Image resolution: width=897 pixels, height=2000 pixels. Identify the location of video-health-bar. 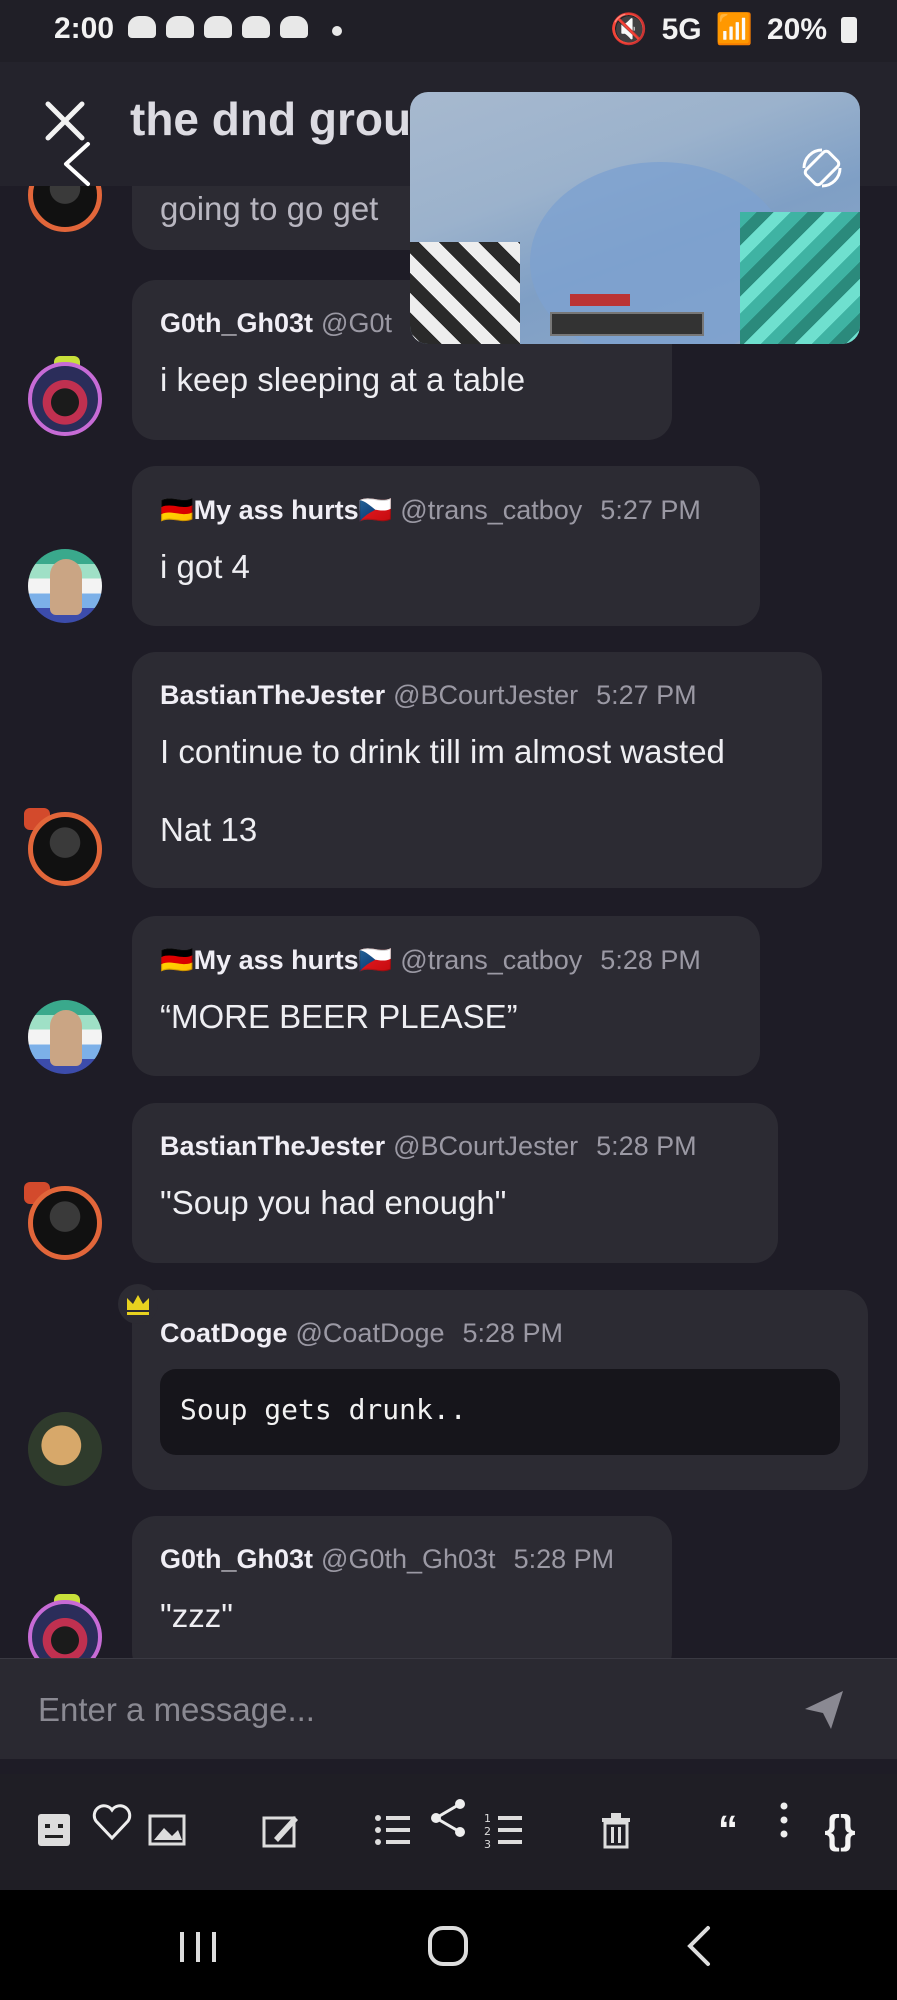
(600, 300).